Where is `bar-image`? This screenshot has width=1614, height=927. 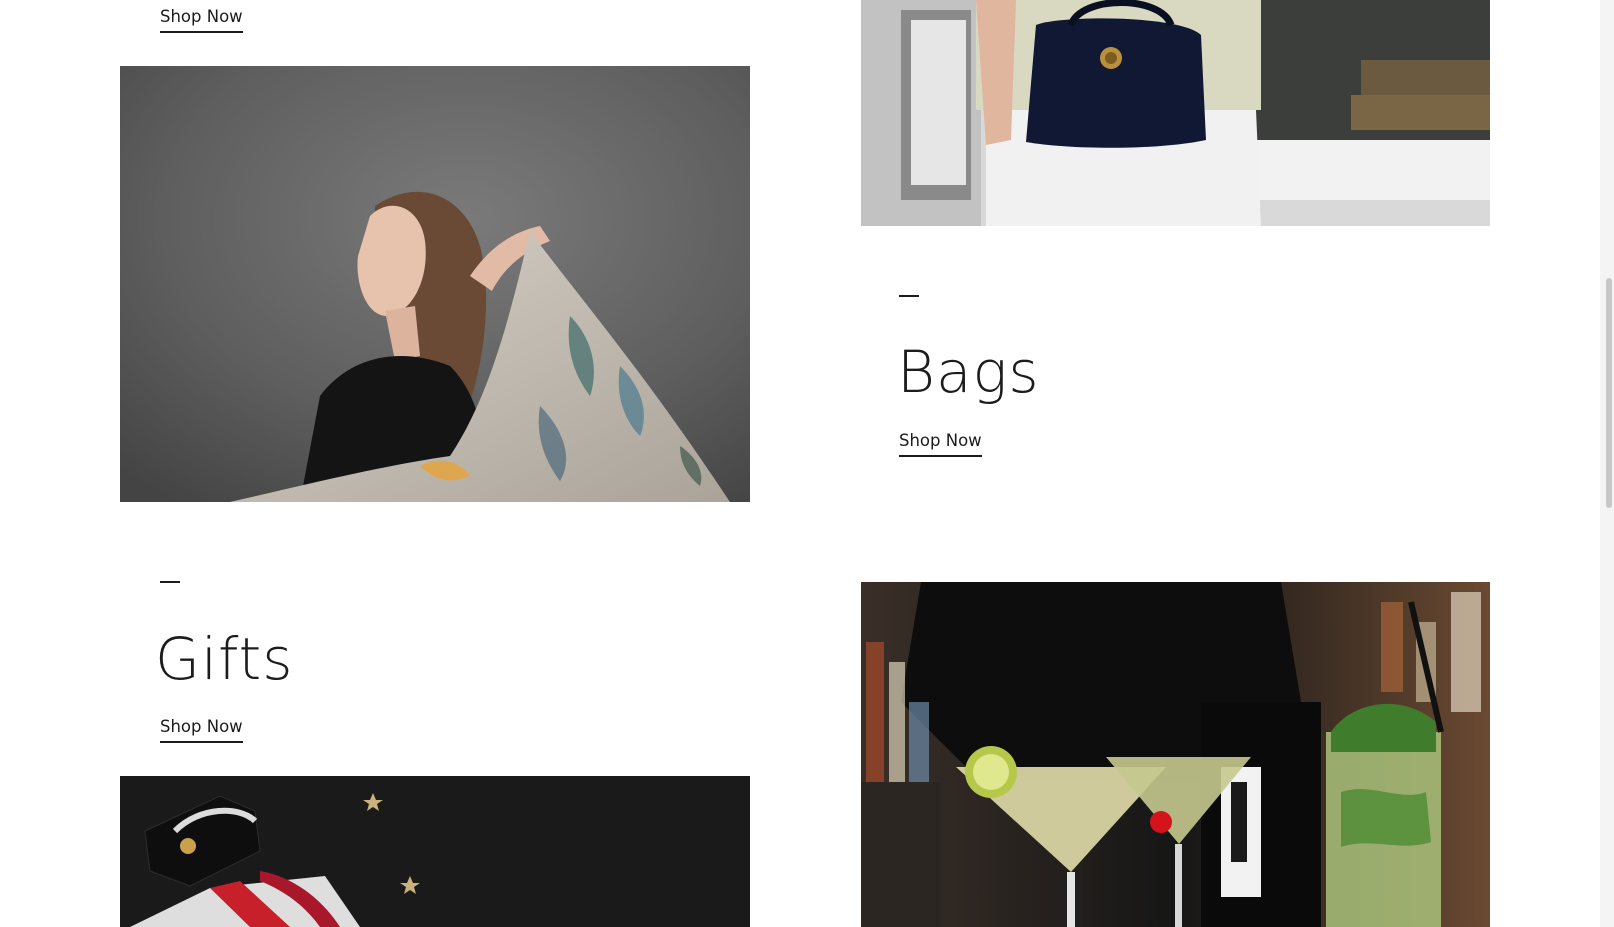 bar-image is located at coordinates (1175, 754).